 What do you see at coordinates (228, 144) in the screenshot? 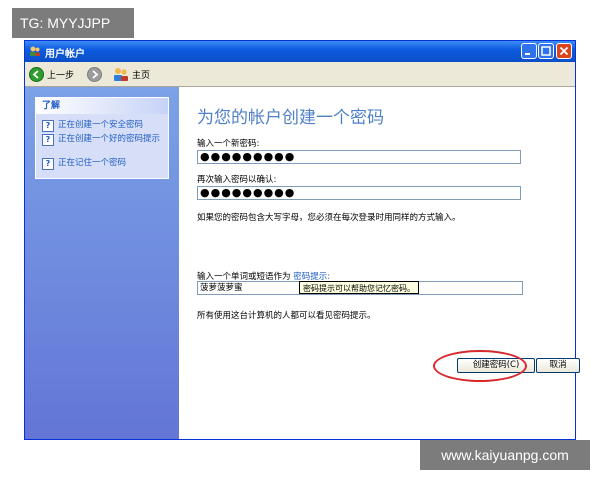
I see `new-password-label: 输入一个新密码:` at bounding box center [228, 144].